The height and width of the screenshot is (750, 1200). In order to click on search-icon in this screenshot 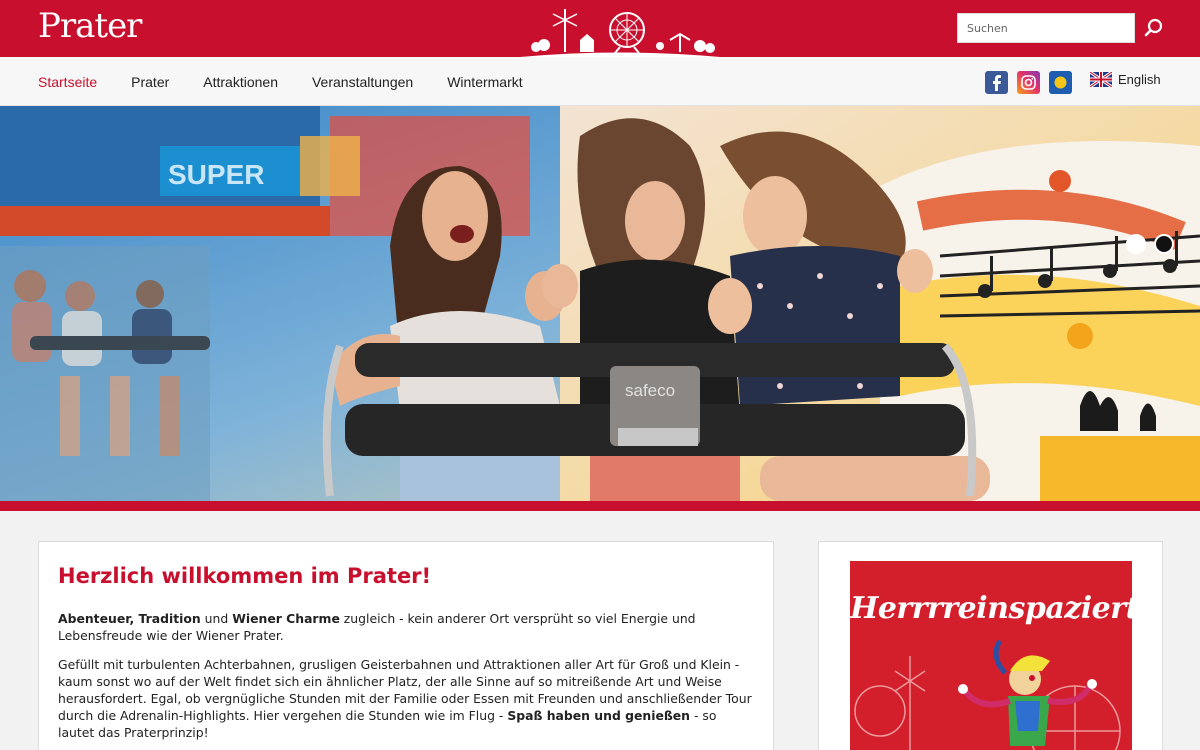, I will do `click(1153, 27)`.